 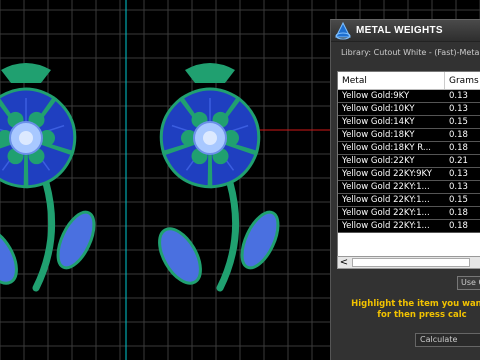 I want to click on table-row: Yellow Gold:14KY 0.15, so click(x=409, y=122).